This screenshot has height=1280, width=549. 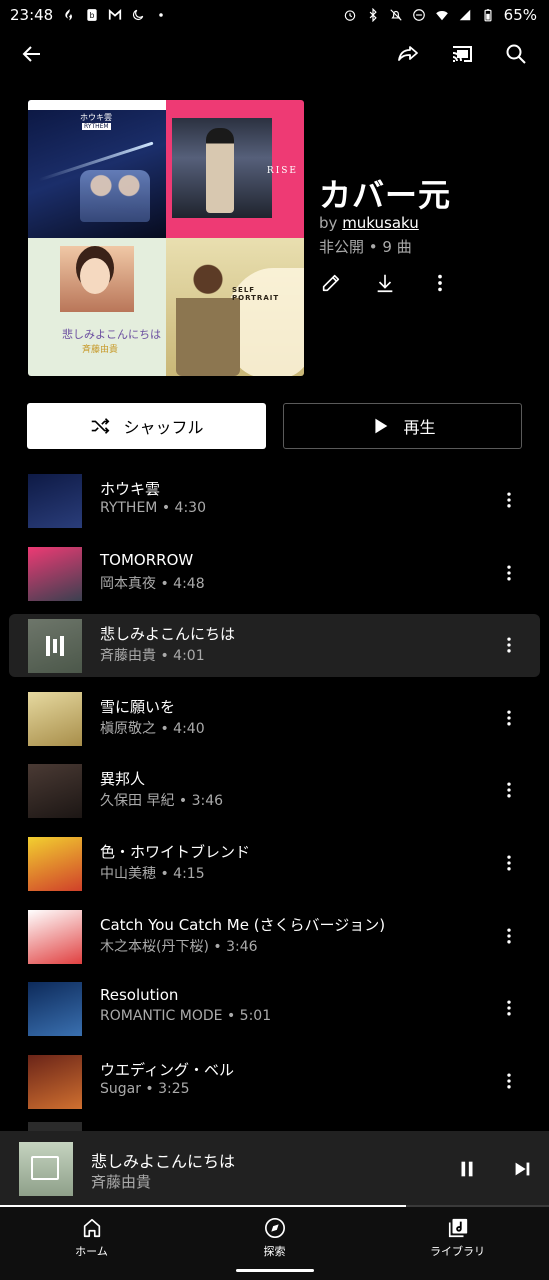 I want to click on playlist-meta: 非公開 • 9 曲, so click(x=365, y=247).